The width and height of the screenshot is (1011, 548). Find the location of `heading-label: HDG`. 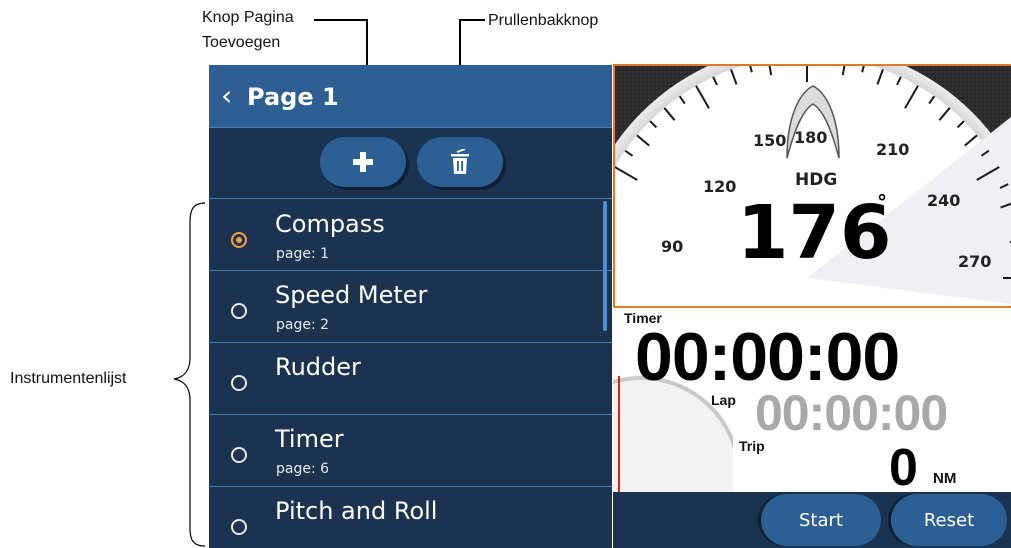

heading-label: HDG is located at coordinates (816, 180).